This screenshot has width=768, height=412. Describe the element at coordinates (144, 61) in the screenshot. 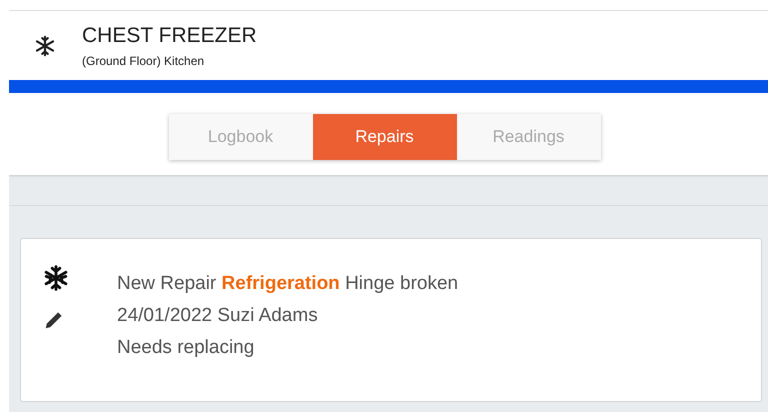

I see `asset-location: (Ground Floor) Kitchen` at that location.